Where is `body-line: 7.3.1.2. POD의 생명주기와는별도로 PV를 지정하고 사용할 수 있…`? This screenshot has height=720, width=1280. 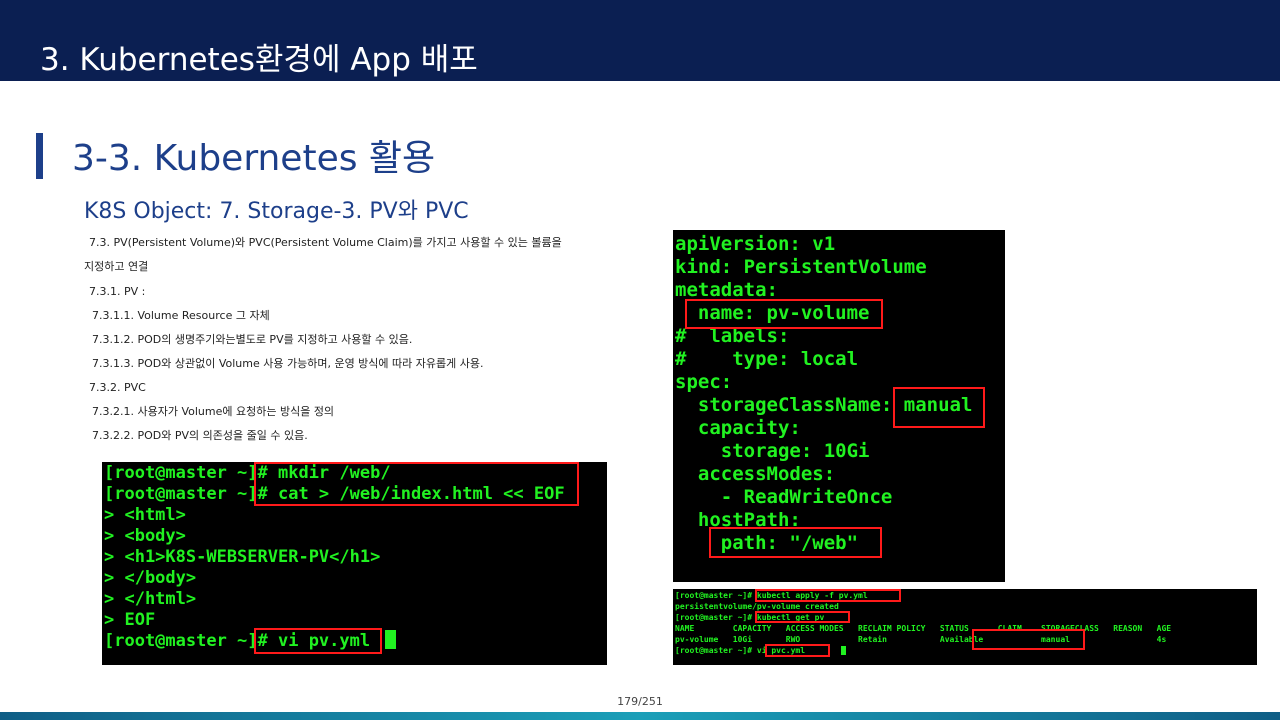
body-line: 7.3.1.2. POD의 생명주기와는별도로 PV를 지정하고 사용할 수 있… is located at coordinates (252, 339).